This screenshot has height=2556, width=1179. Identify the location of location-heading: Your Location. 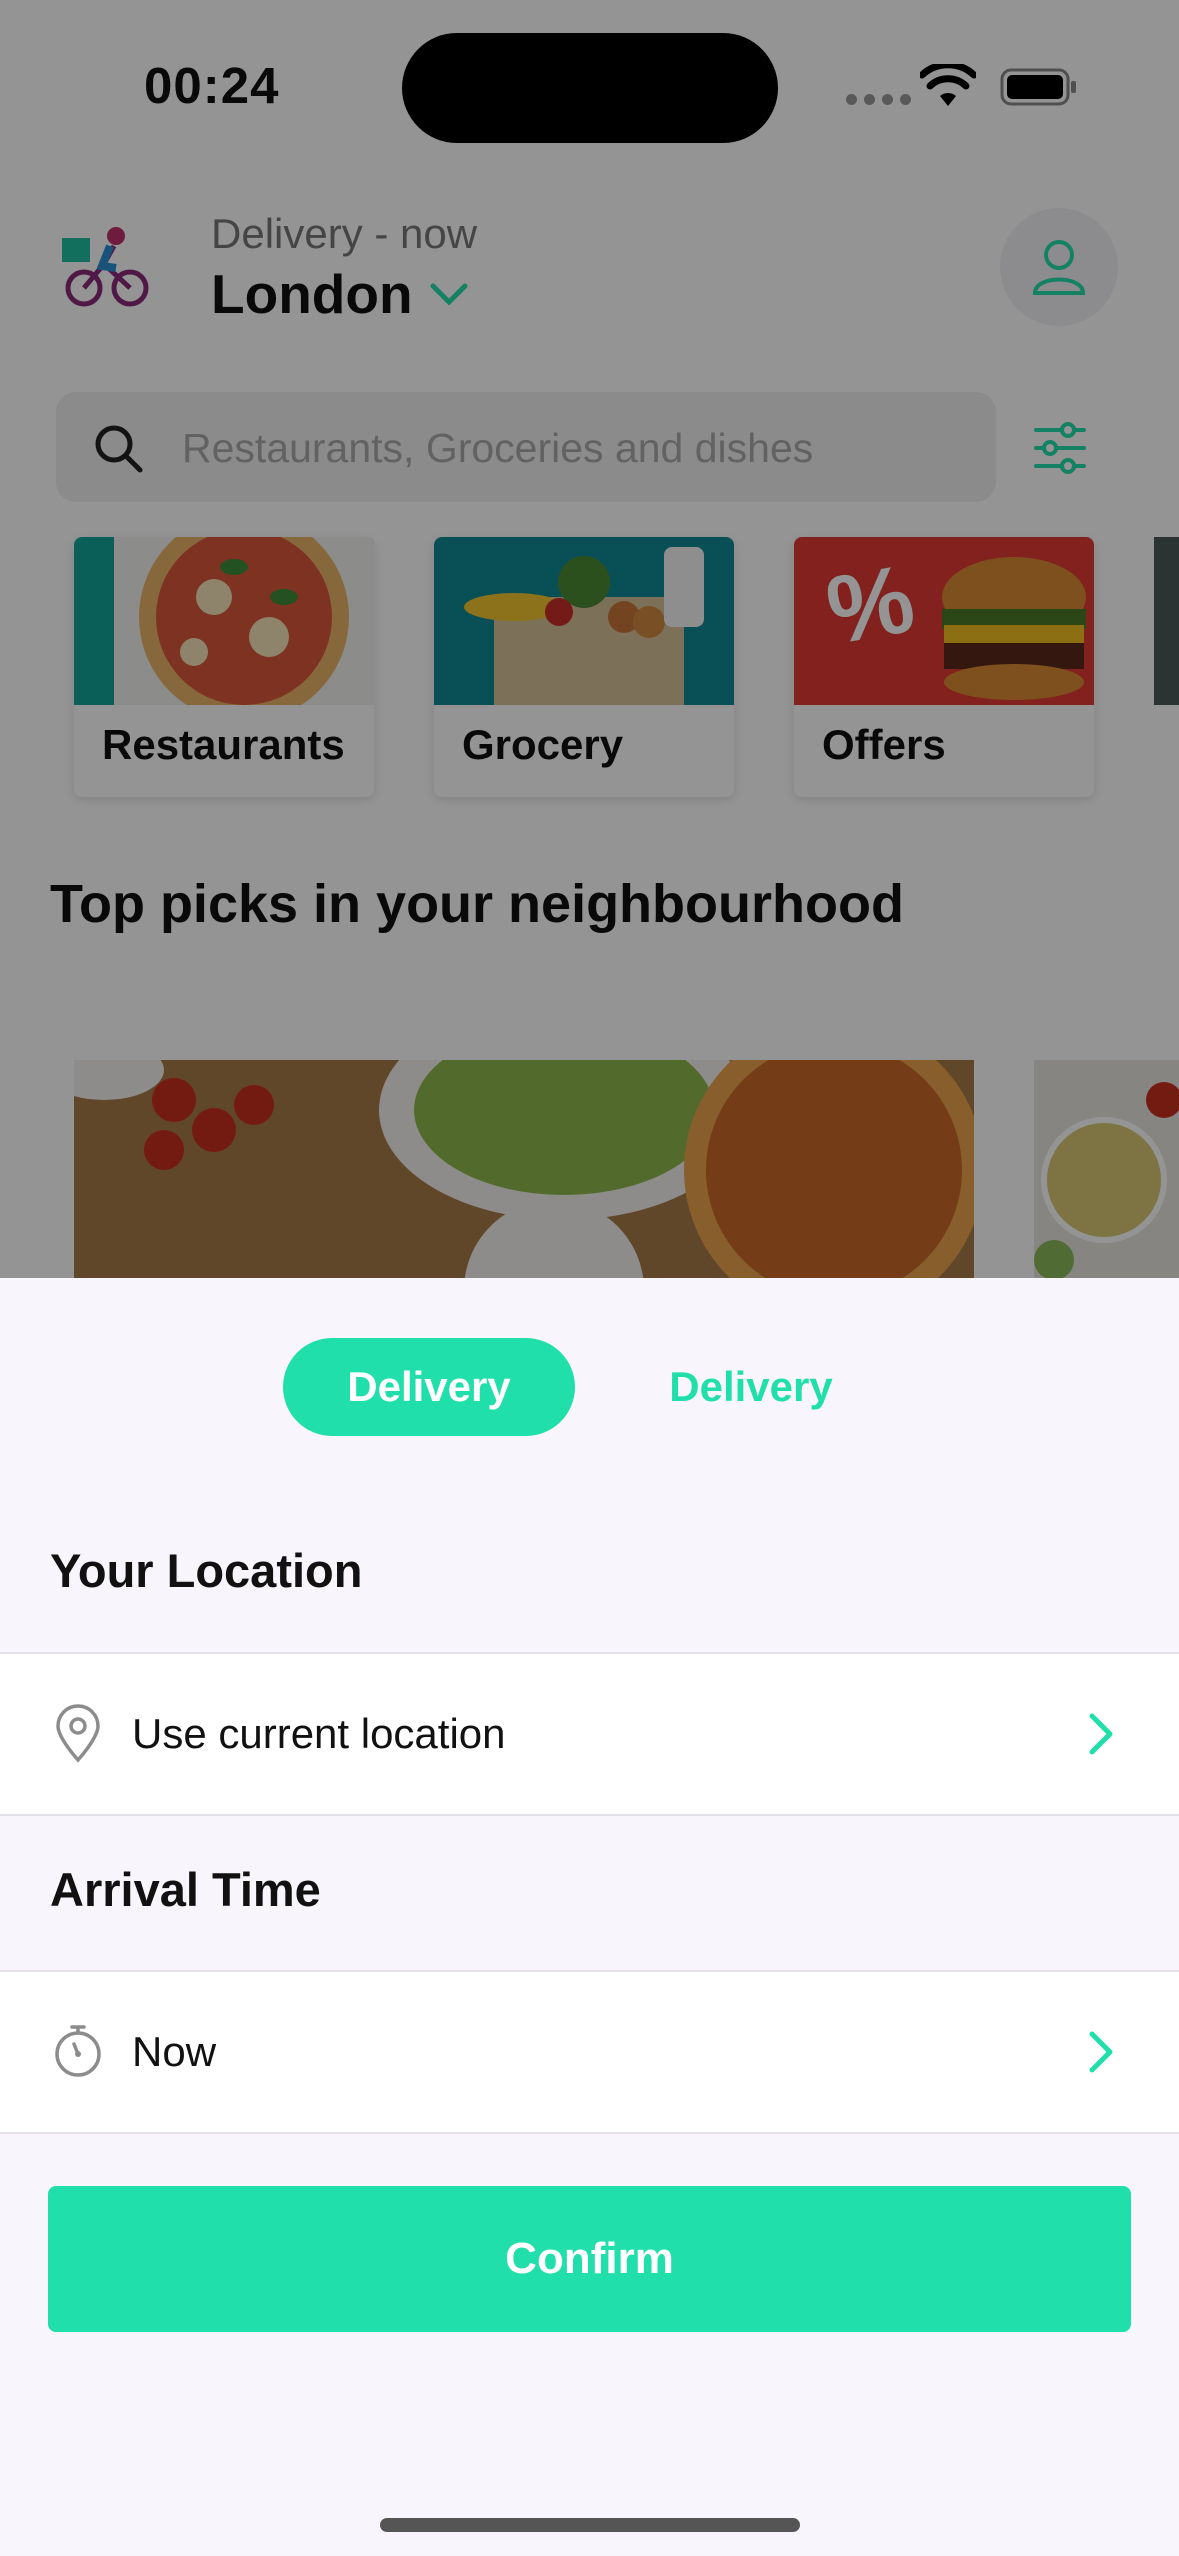
(206, 1570).